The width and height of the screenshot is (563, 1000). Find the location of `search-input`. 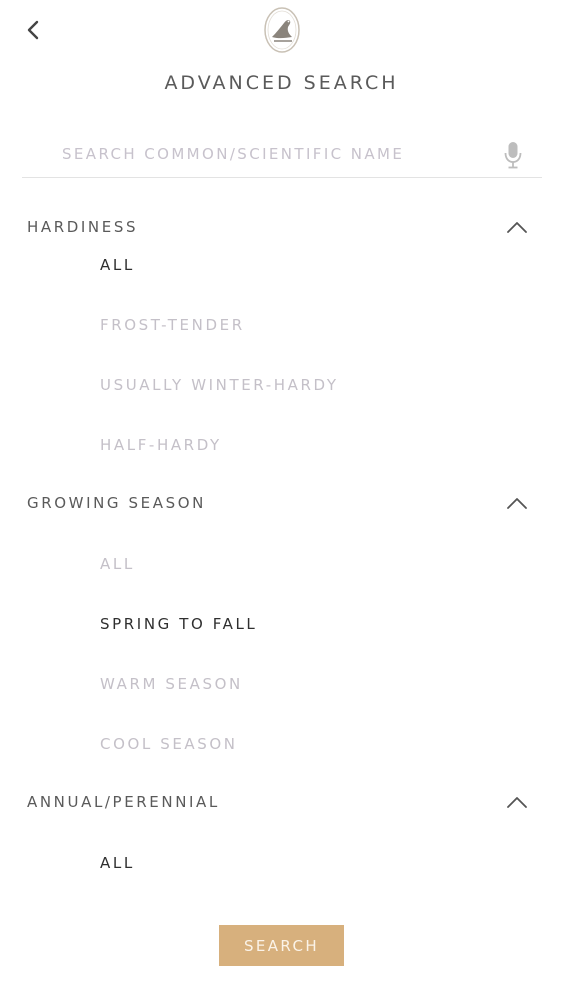

search-input is located at coordinates (272, 154).